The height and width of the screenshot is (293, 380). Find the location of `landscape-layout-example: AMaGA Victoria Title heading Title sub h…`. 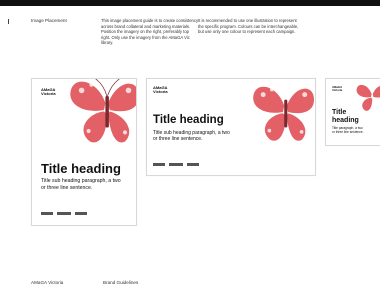

landscape-layout-example: AMaGA Victoria Title heading Title sub h… is located at coordinates (231, 127).